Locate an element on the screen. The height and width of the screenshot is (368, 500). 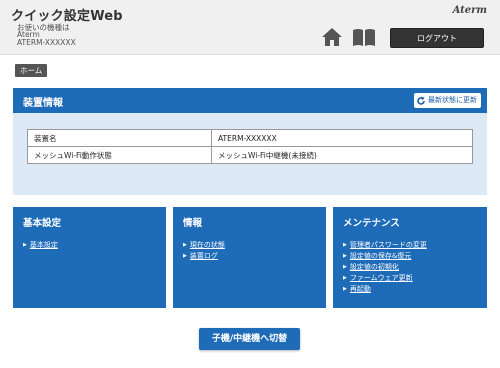
link-current-status: 現在の状態 is located at coordinates (207, 245).